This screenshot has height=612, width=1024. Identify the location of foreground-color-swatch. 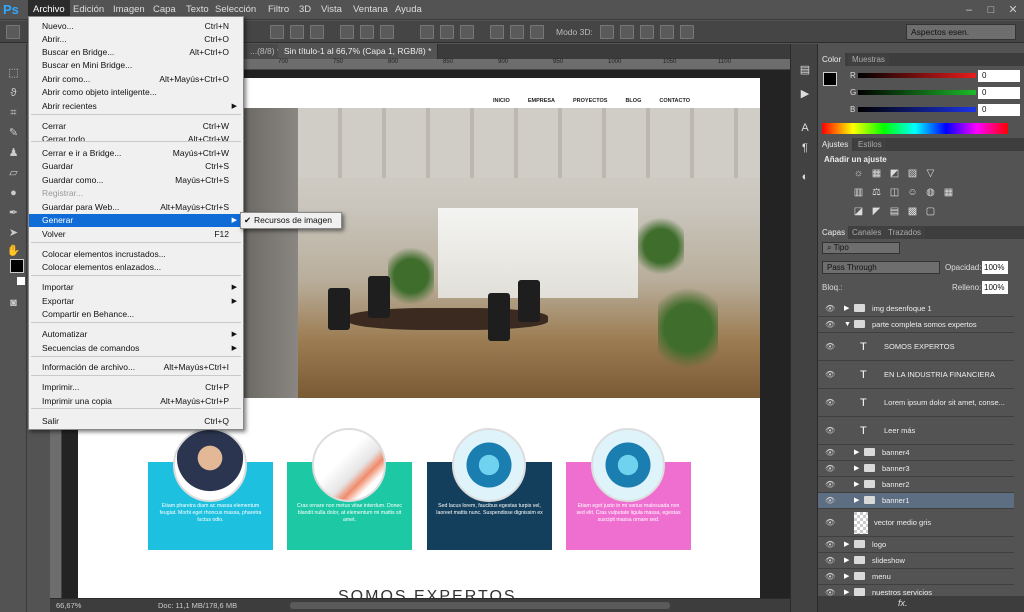
(17, 266).